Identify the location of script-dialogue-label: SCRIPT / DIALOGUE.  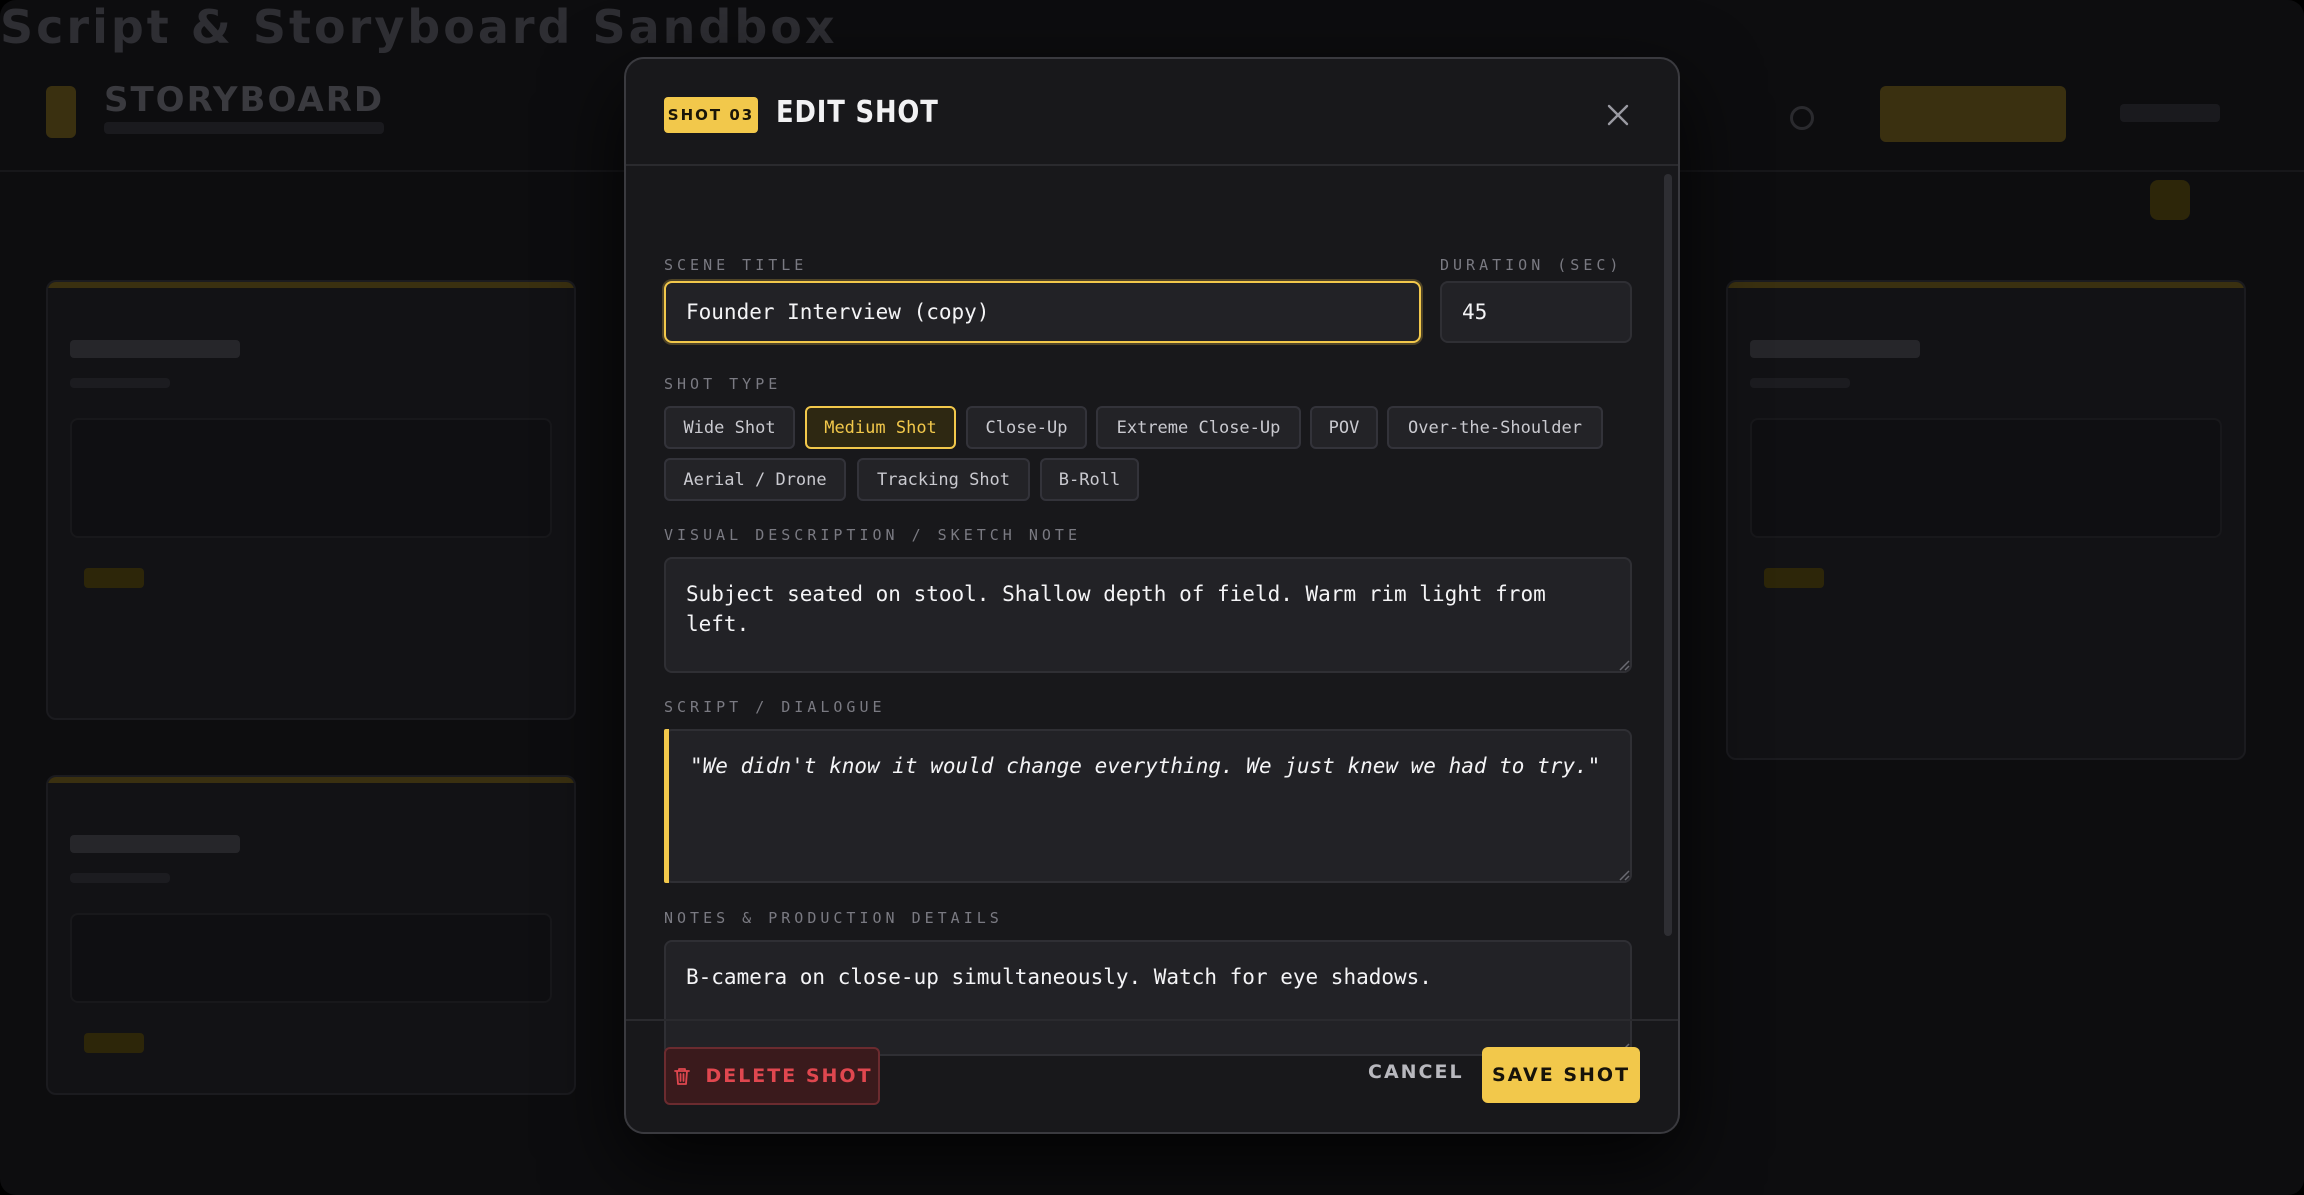
(775, 707).